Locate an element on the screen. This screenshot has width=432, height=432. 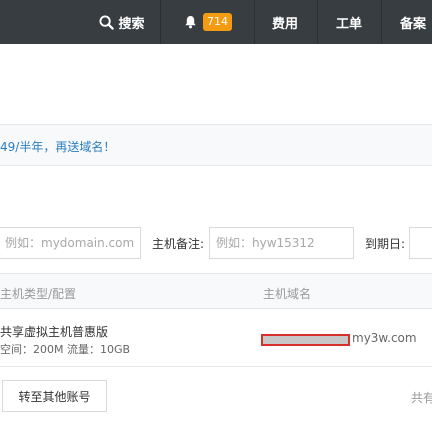
table-row: 共享虚拟主机普惠版 空间：200M 流量：10GB my3w.com is located at coordinates (216, 338).